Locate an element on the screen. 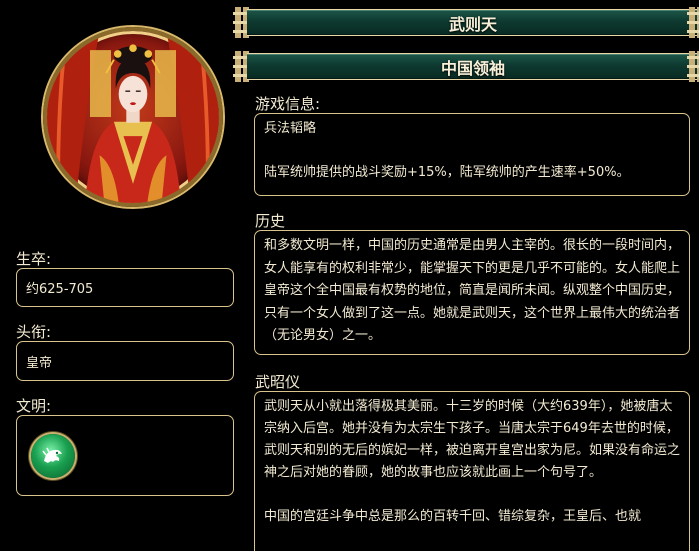 Image resolution: width=699 pixels, height=551 pixels. leader-portrait is located at coordinates (133, 117).